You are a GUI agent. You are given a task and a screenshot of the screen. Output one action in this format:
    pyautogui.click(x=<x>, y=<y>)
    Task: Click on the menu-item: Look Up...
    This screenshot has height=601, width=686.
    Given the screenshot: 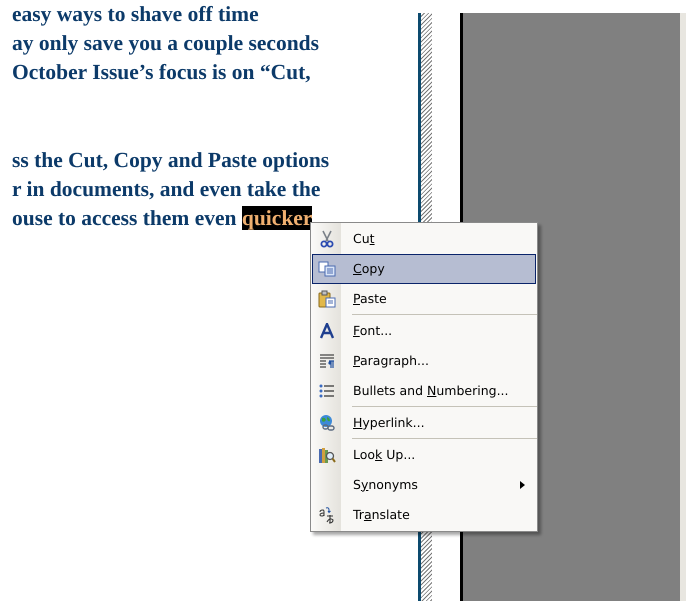 What is the action you would take?
    pyautogui.click(x=424, y=455)
    